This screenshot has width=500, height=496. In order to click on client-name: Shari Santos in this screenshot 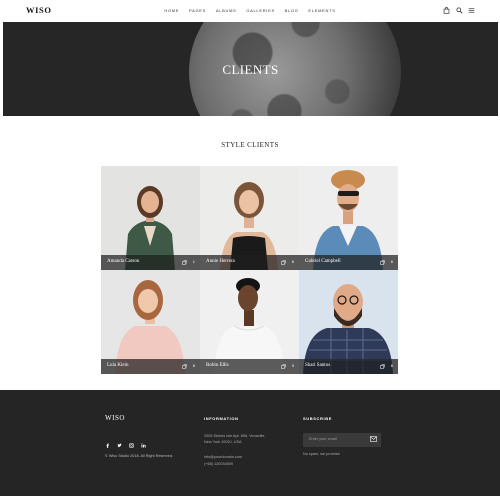, I will do `click(318, 365)`.